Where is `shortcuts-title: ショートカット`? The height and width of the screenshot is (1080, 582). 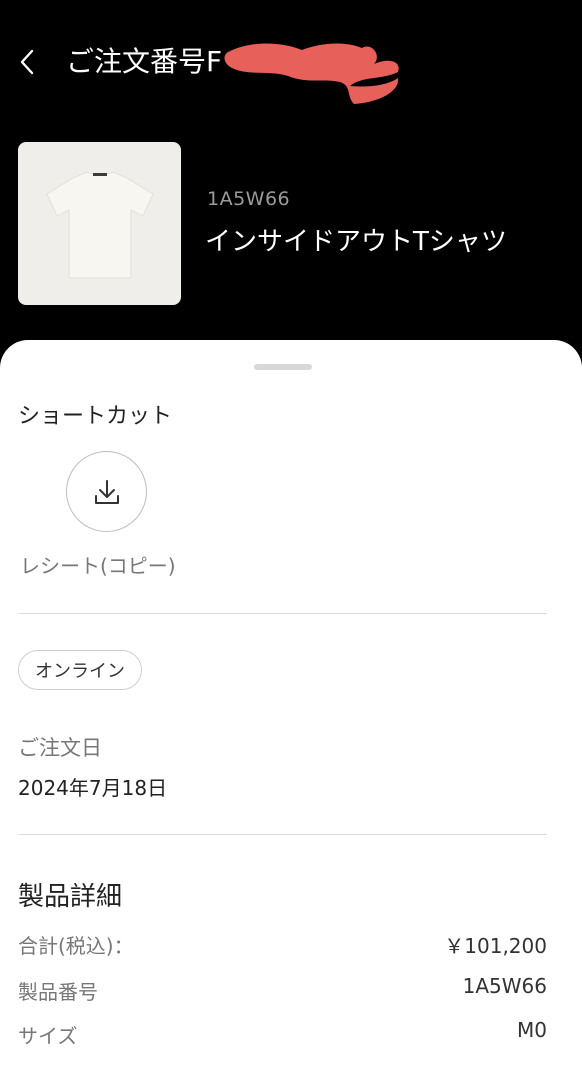 shortcuts-title: ショートカット is located at coordinates (95, 416).